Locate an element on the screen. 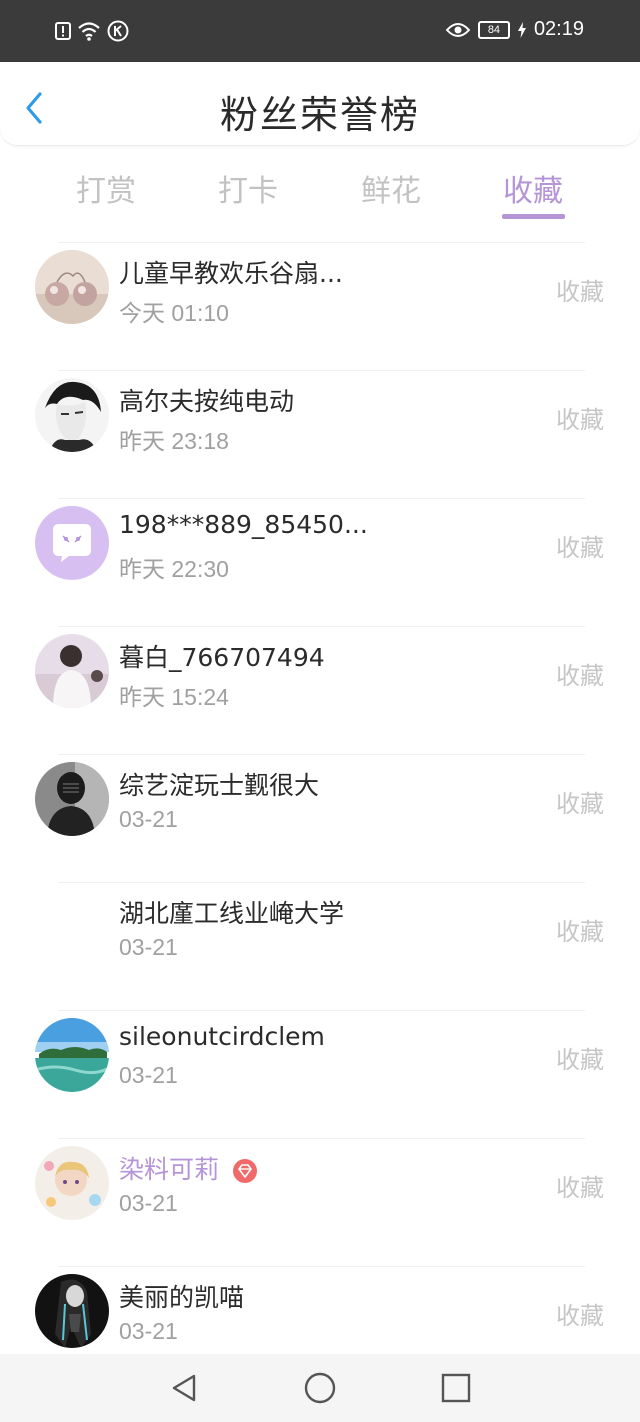 The width and height of the screenshot is (640, 1422). fan-time: 昨天 22:30 is located at coordinates (174, 569).